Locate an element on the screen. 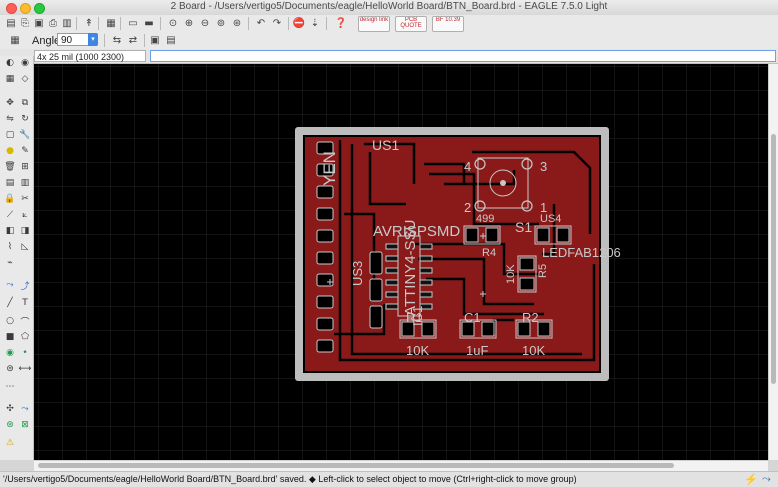 The height and width of the screenshot is (487, 778). auto-icon: ⤳ is located at coordinates (25, 409).